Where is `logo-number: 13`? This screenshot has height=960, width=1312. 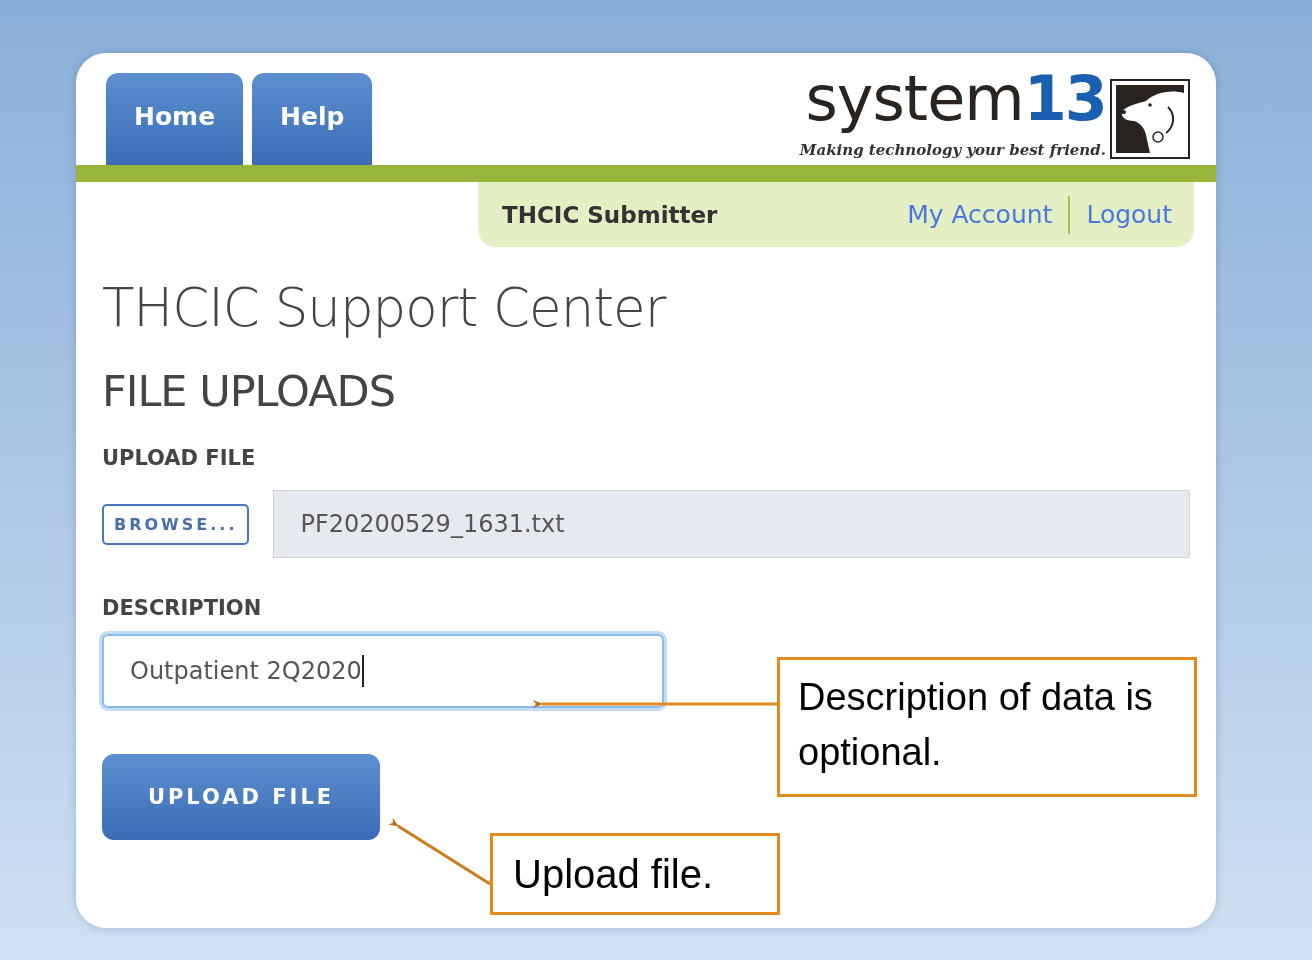 logo-number: 13 is located at coordinates (1064, 98).